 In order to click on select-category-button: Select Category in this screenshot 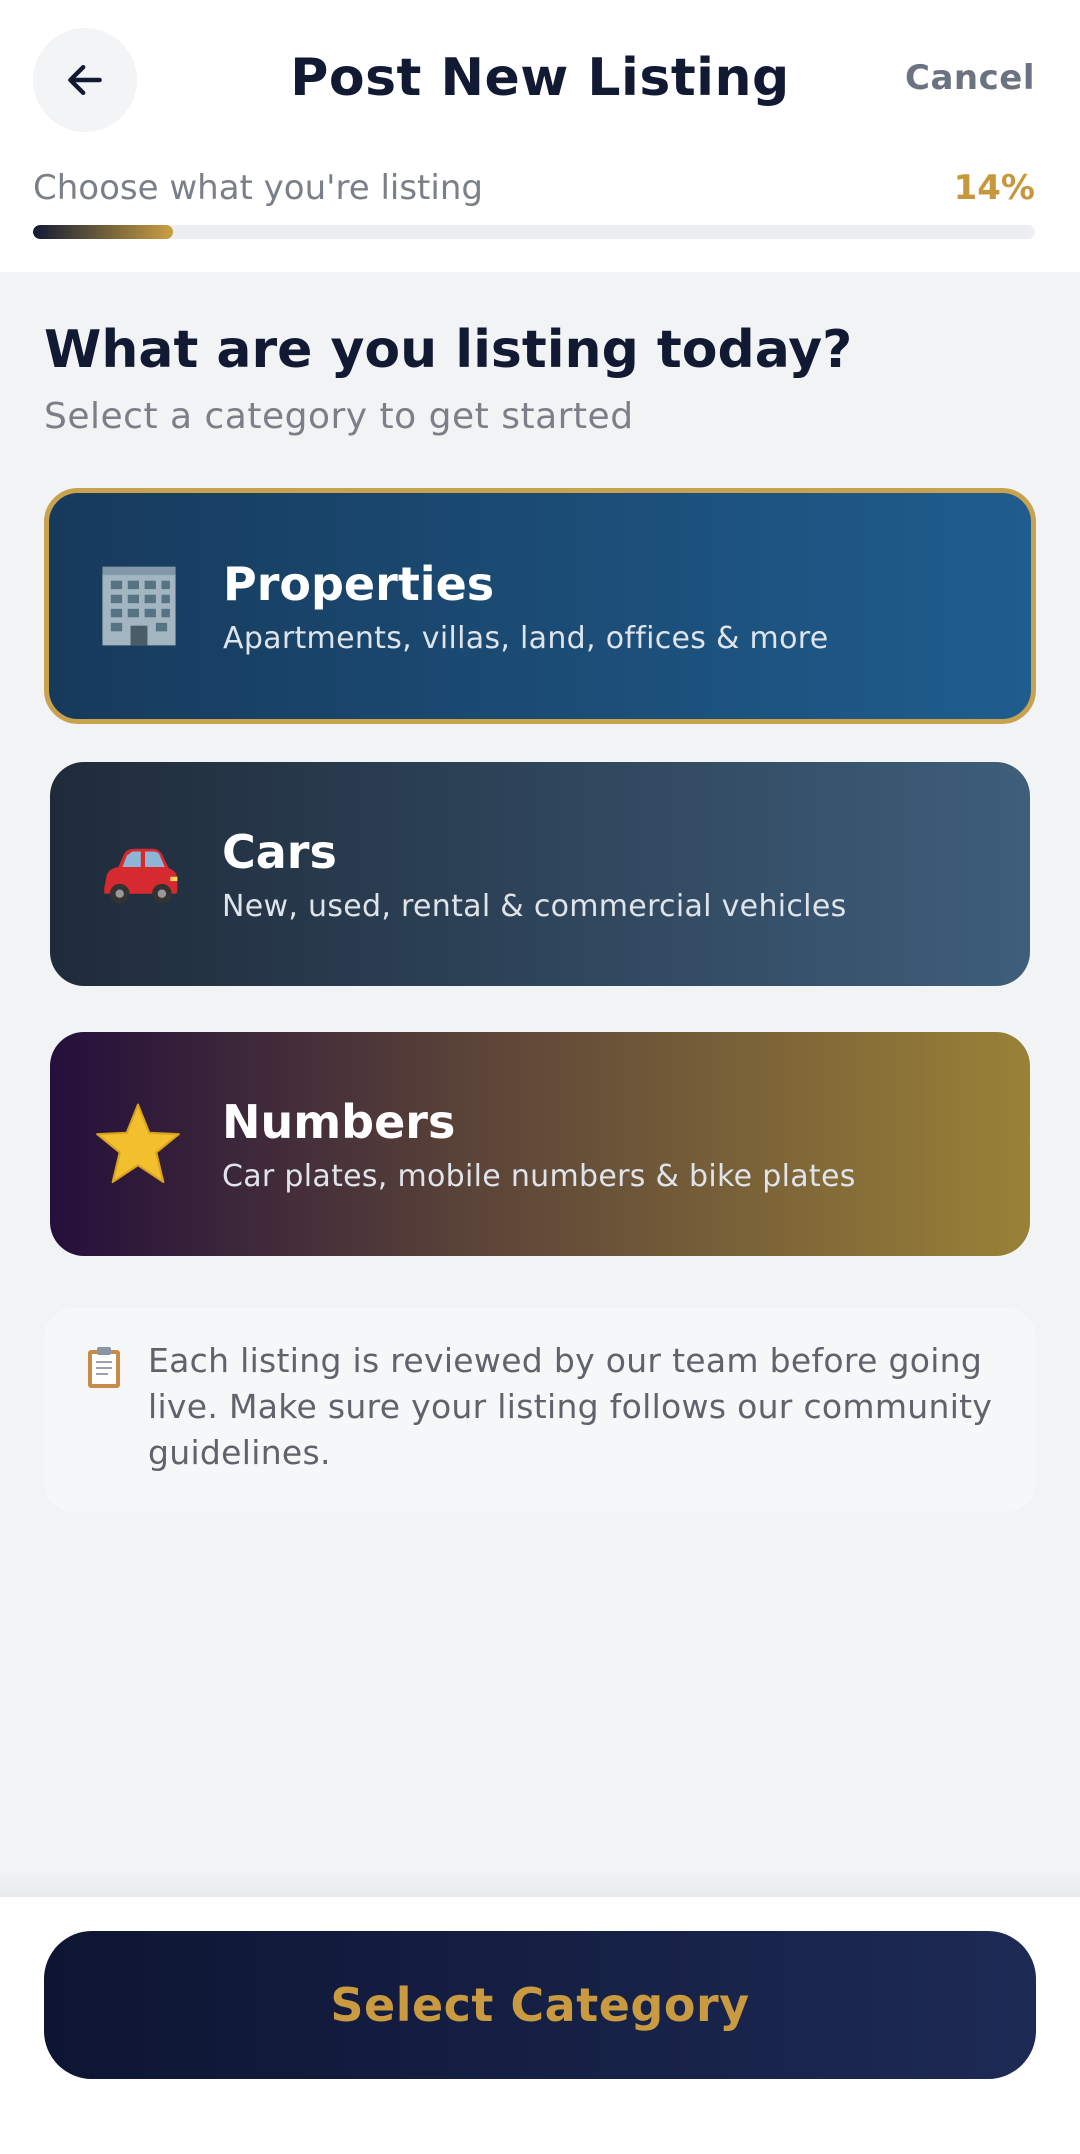, I will do `click(540, 2005)`.